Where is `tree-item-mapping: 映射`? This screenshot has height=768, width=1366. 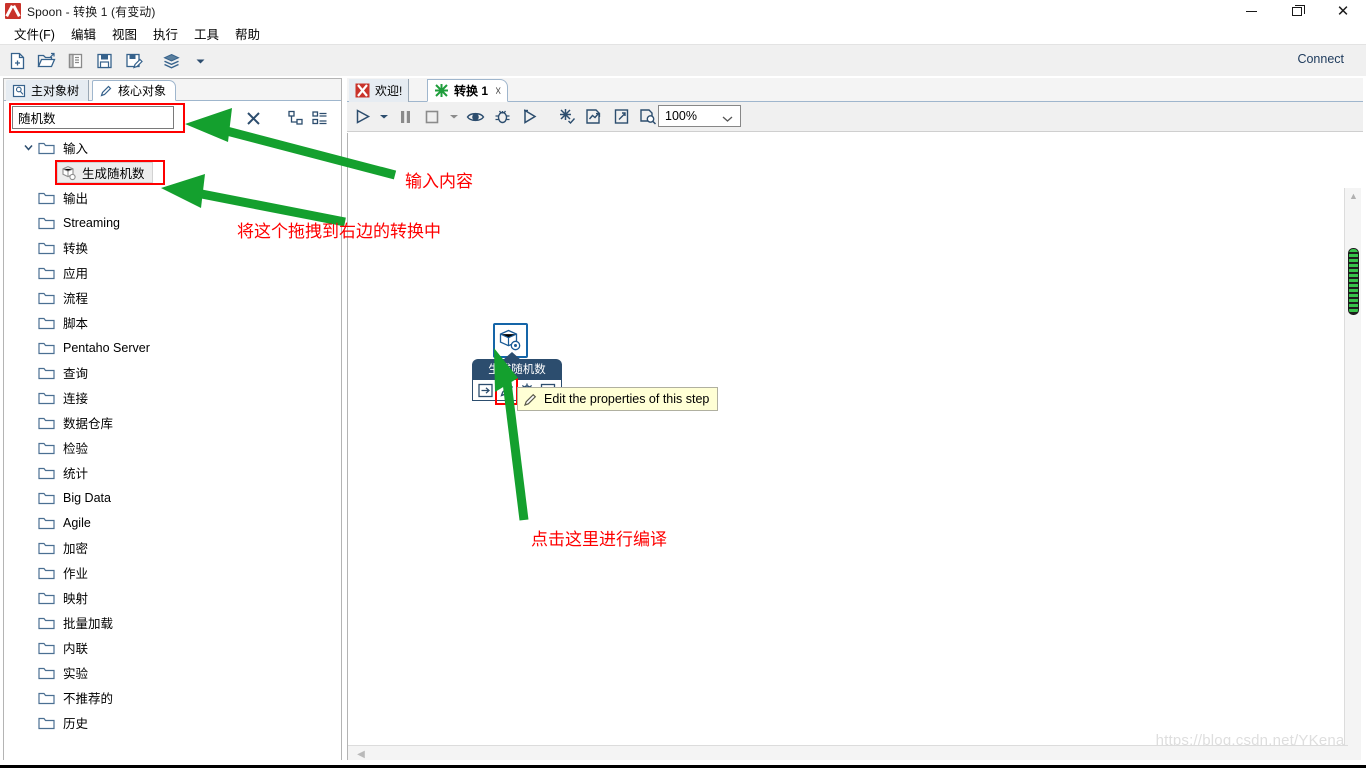
tree-item-mapping: 映射 is located at coordinates (173, 597).